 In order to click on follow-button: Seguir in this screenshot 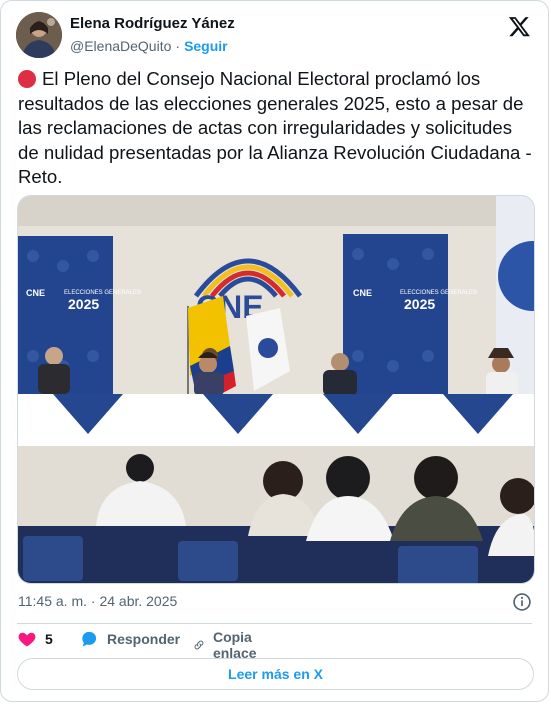, I will do `click(206, 46)`.